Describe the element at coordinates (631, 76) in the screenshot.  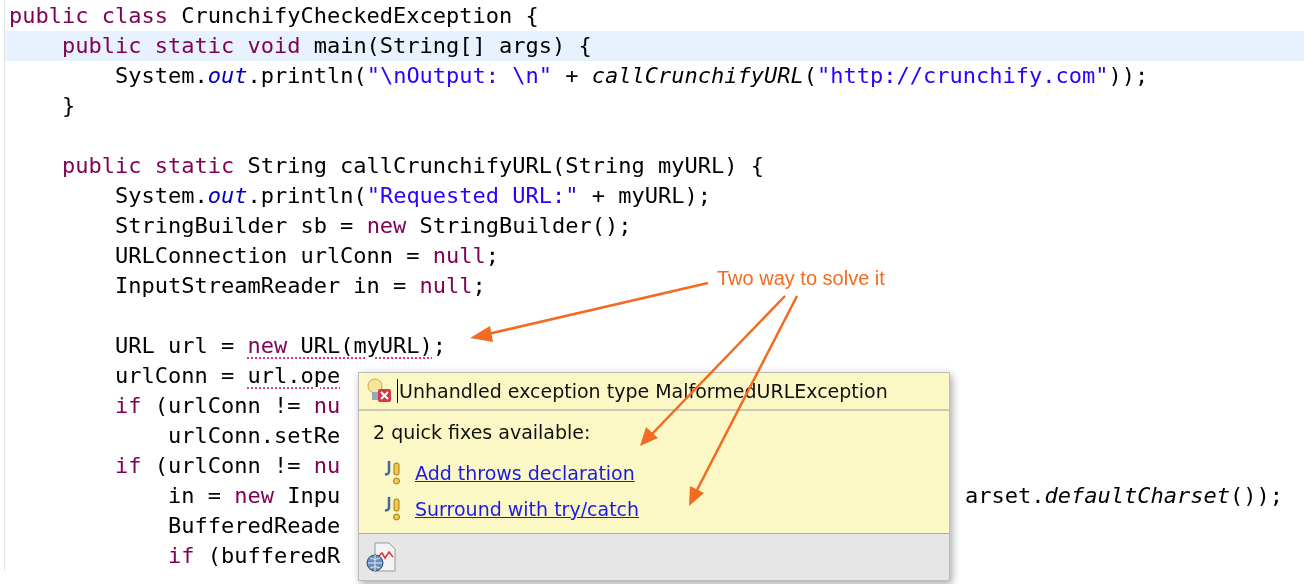
I see `code-line: System.out.println("\nOutput: \n" + callCrunchifyURL("http://crunchify.com"));` at that location.